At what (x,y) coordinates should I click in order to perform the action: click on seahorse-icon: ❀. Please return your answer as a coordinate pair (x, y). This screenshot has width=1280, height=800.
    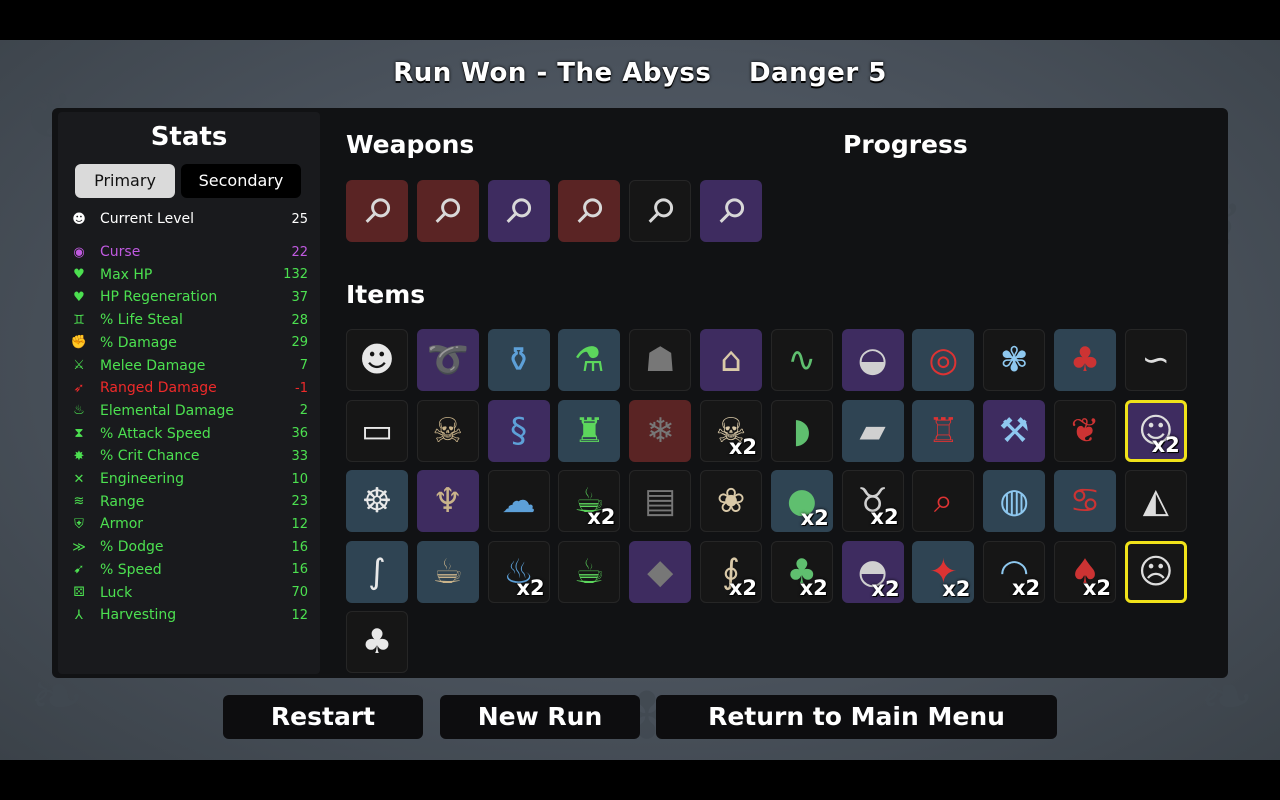
    Looking at the image, I should click on (731, 501).